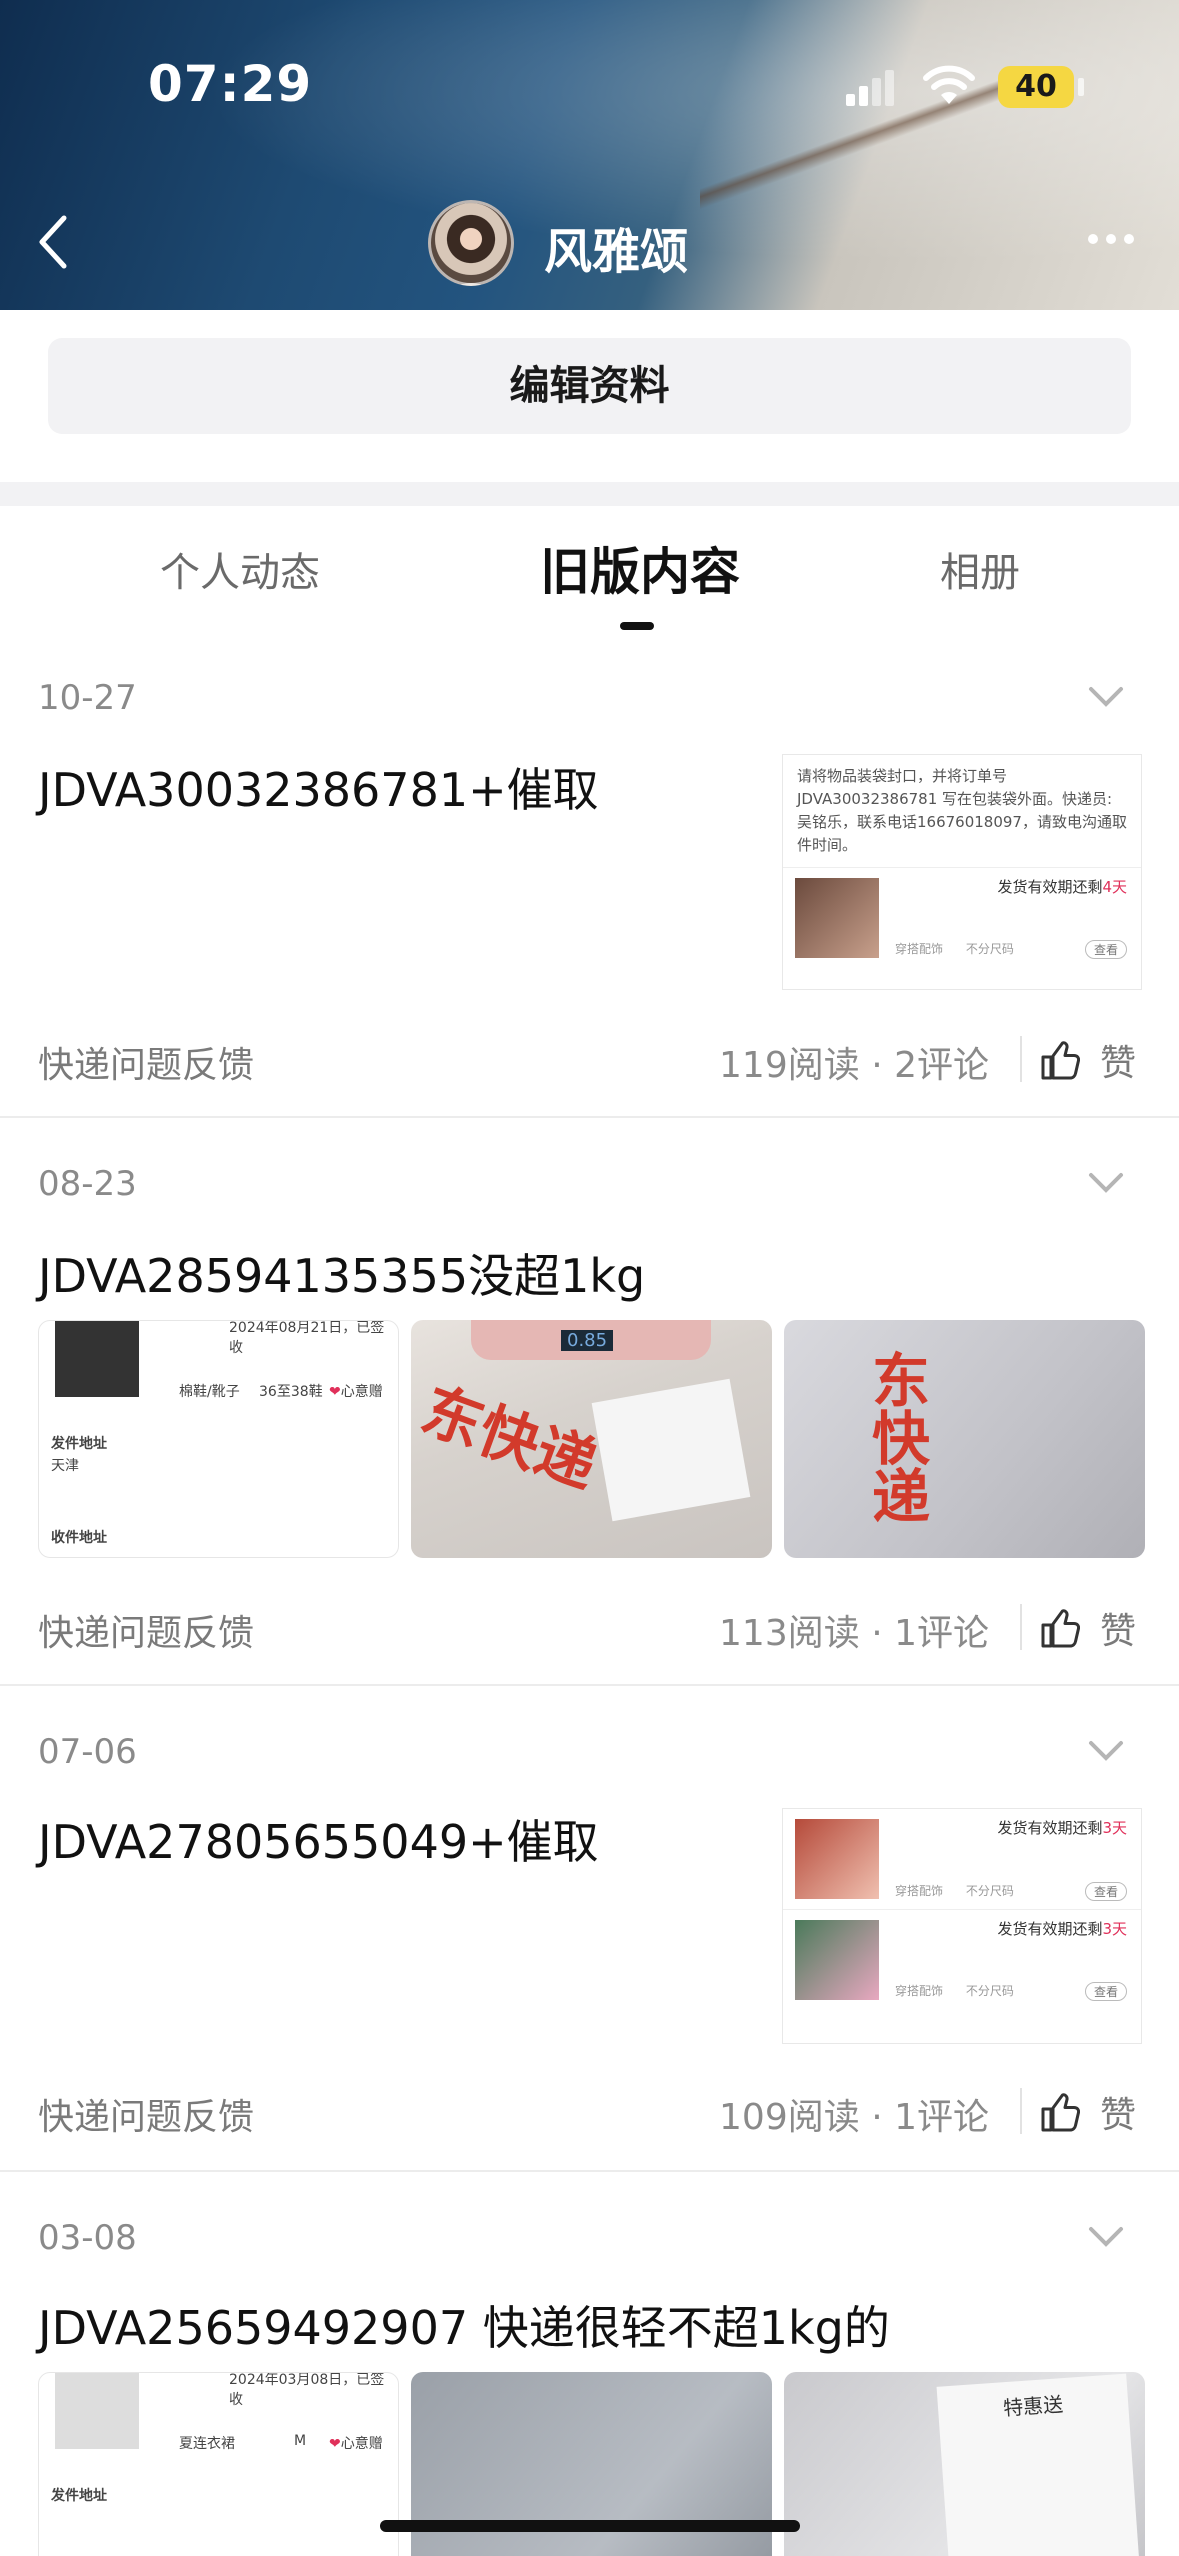  Describe the element at coordinates (980, 569) in the screenshot. I see `tab-album: 相册` at that location.